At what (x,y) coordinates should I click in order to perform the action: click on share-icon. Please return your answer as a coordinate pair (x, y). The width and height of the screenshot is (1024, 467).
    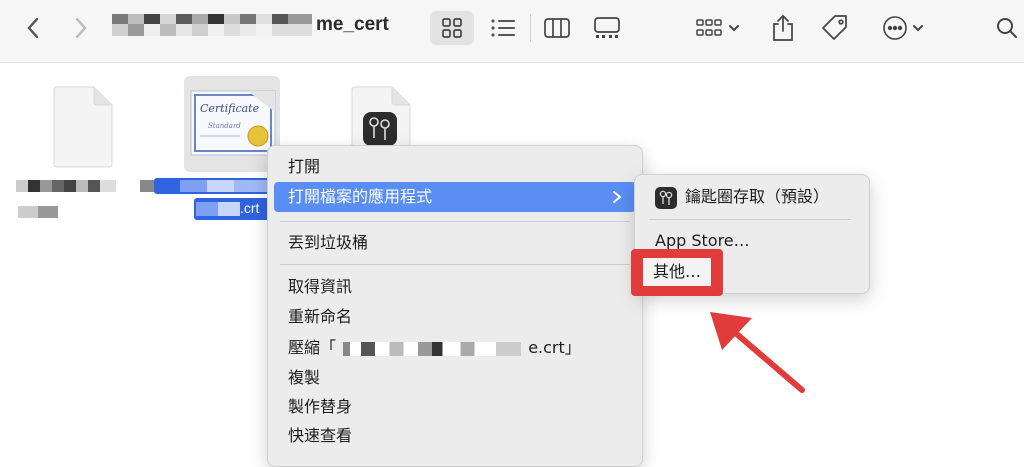
    Looking at the image, I should click on (783, 27).